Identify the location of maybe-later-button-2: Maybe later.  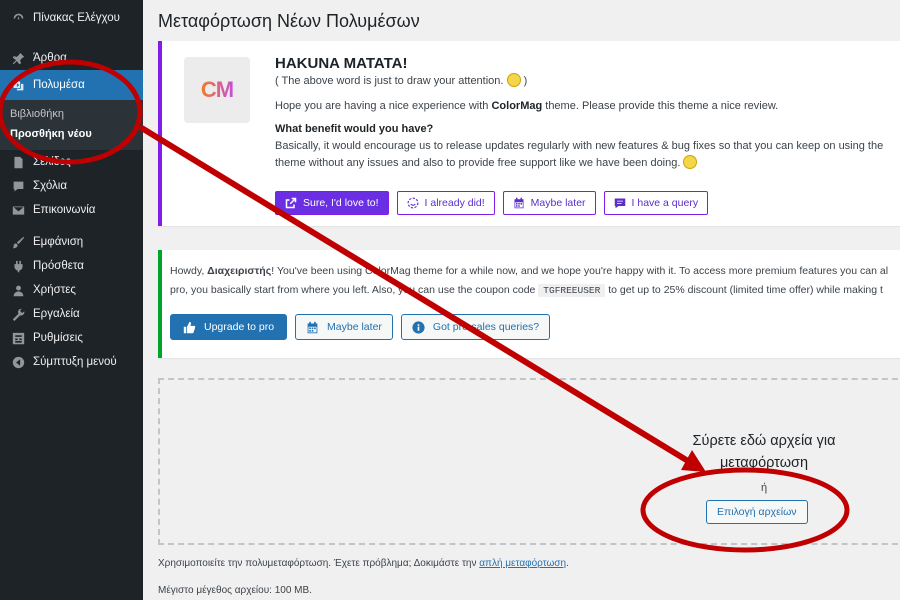
(344, 327).